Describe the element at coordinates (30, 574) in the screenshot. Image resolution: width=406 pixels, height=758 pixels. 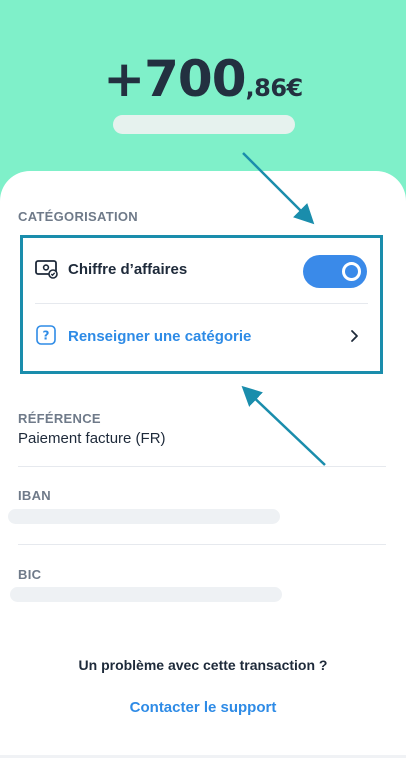
I see `bic-label: BIC` at that location.